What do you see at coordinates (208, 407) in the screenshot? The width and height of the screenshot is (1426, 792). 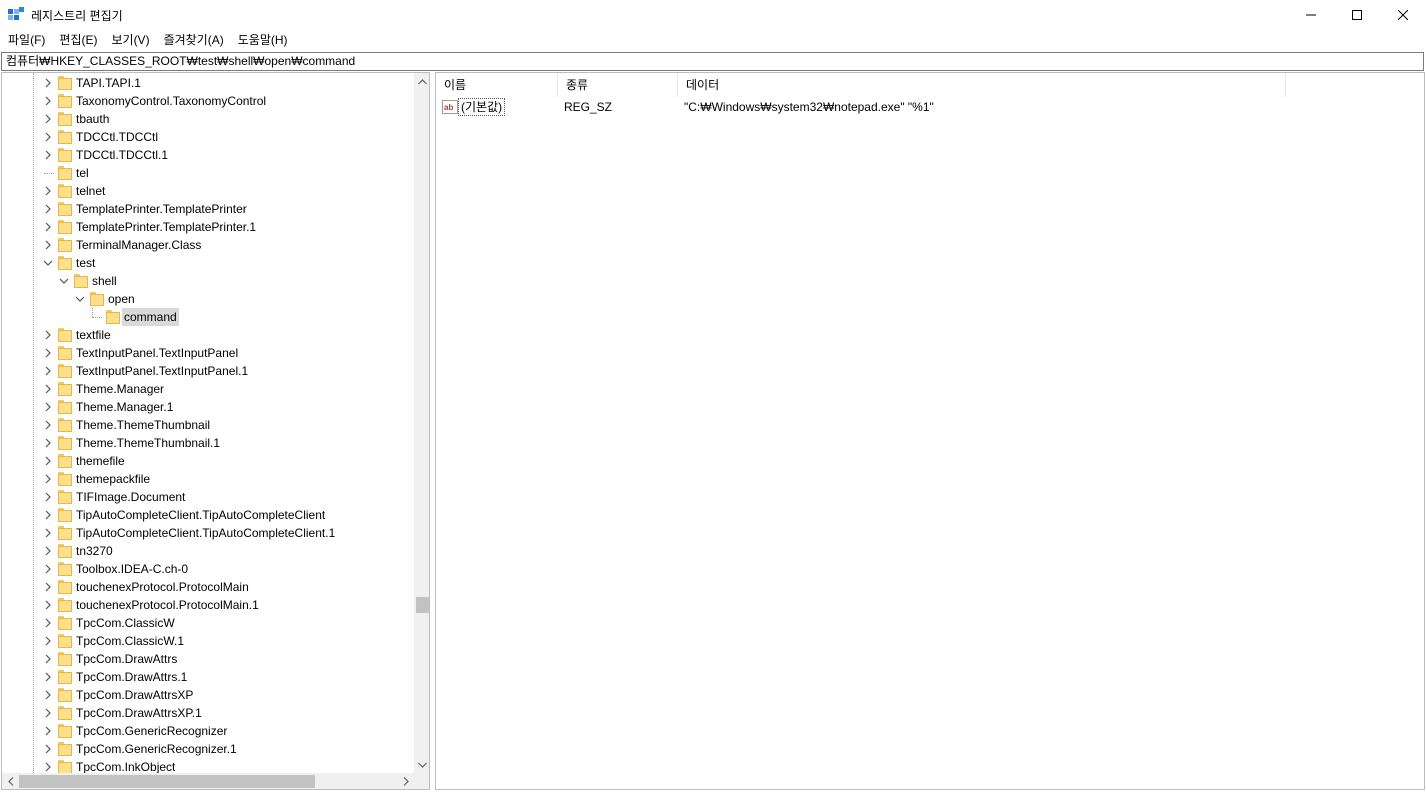 I see `tree-item: Theme.Manager.1` at bounding box center [208, 407].